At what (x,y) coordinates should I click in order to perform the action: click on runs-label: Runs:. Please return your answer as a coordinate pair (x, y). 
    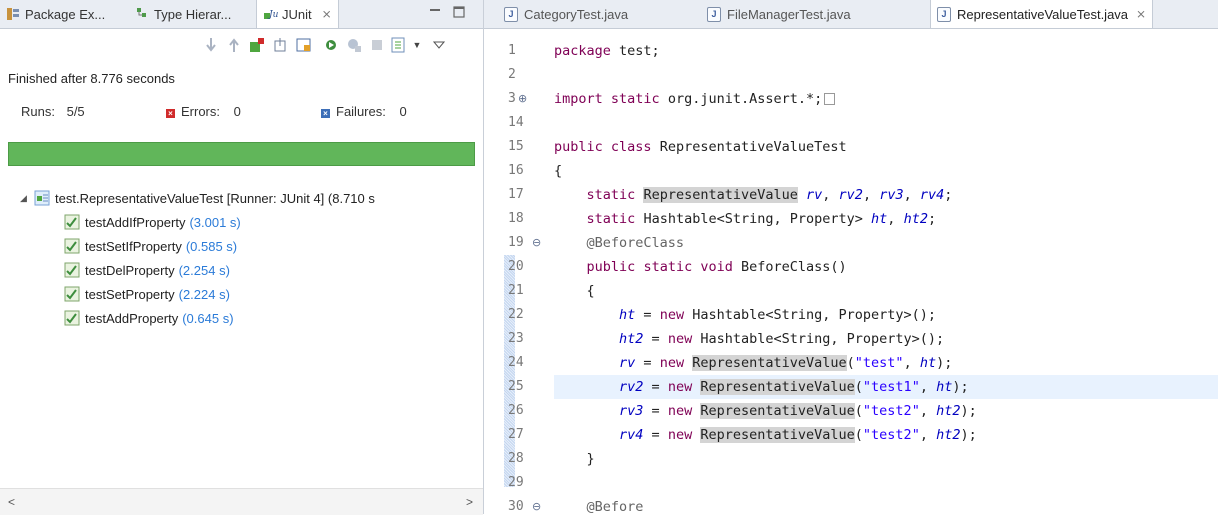
    Looking at the image, I should click on (38, 111).